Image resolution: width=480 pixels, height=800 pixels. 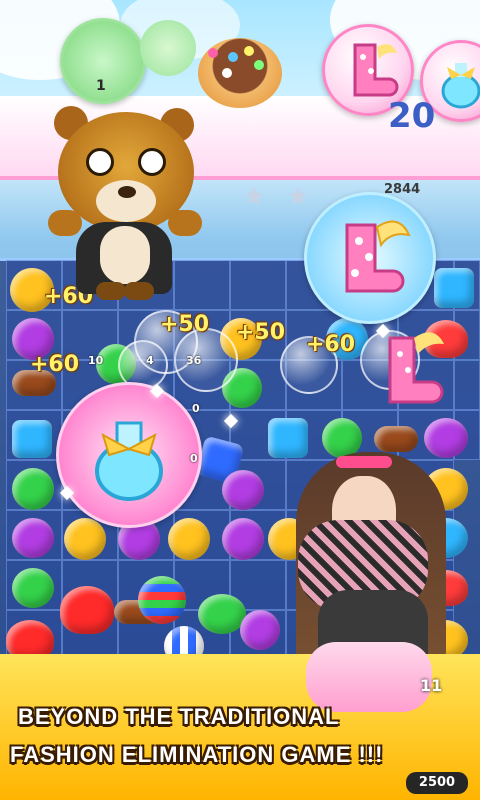 I want to click on candy-brown-bean, so click(x=396, y=439).